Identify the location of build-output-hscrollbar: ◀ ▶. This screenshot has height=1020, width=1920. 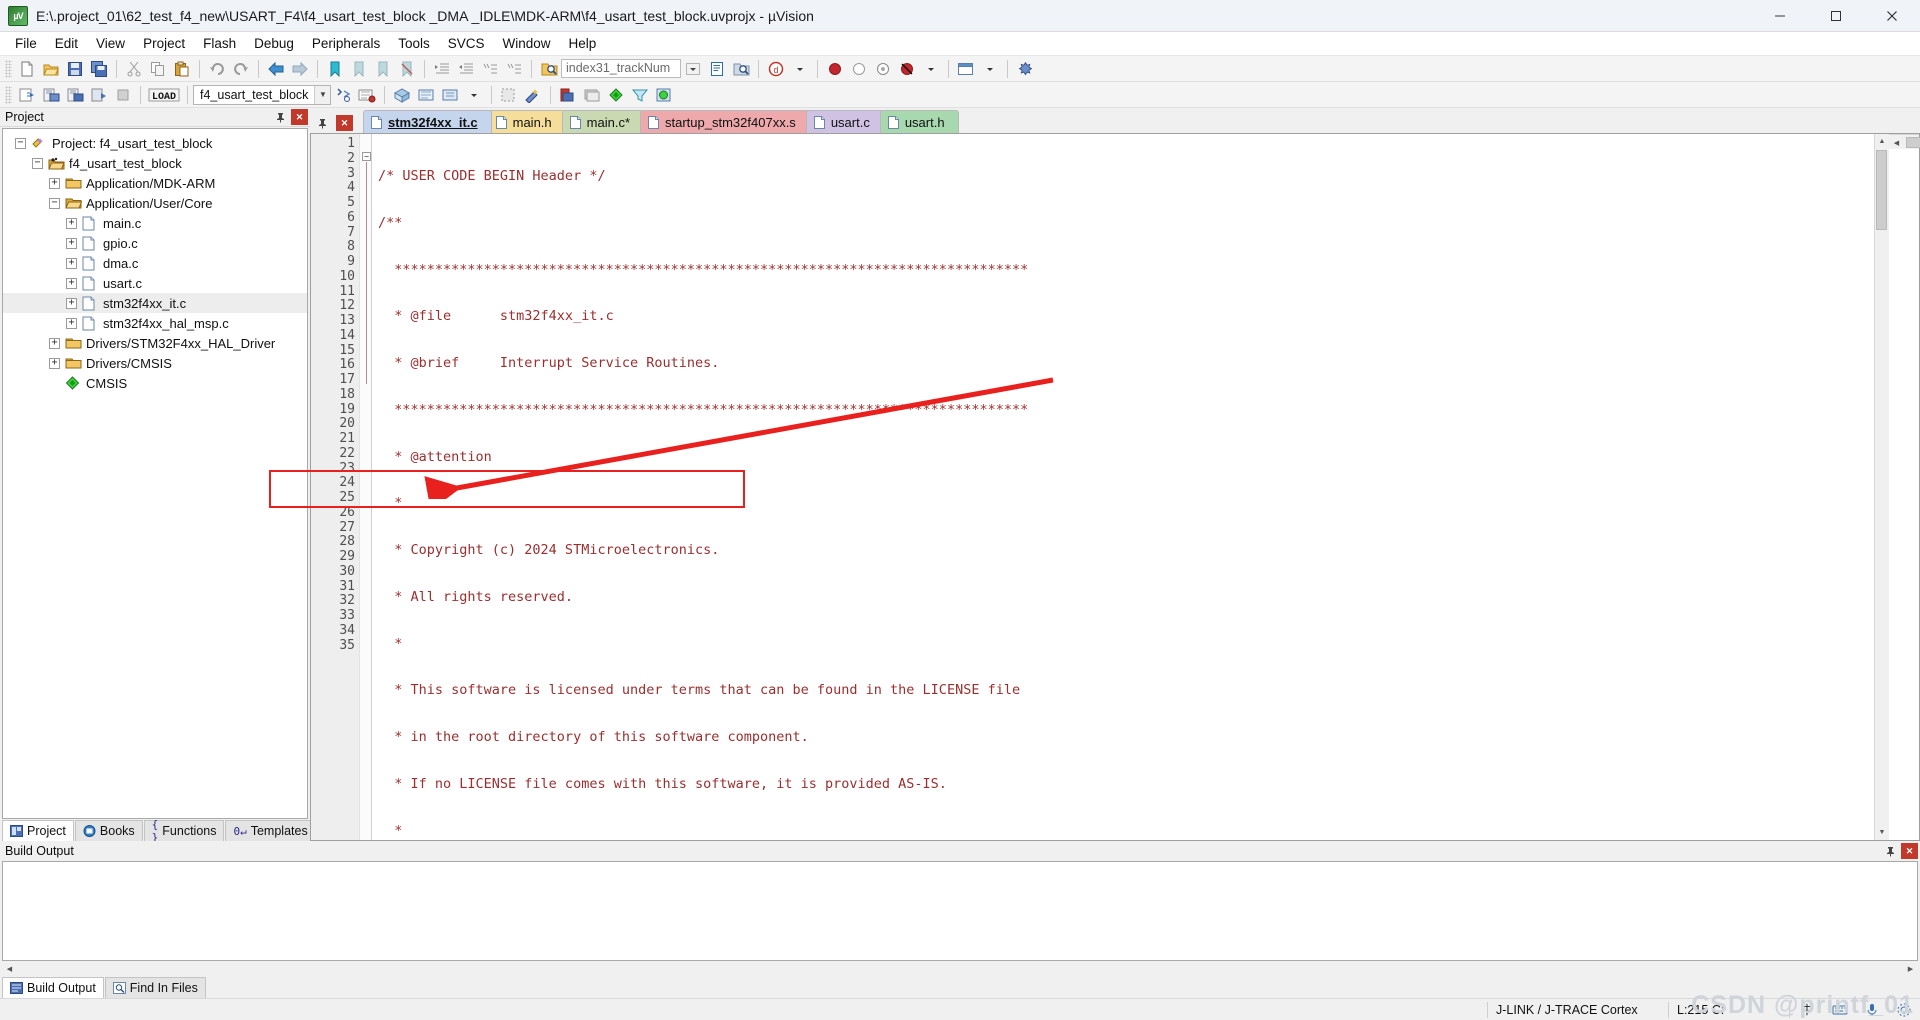
(960, 968).